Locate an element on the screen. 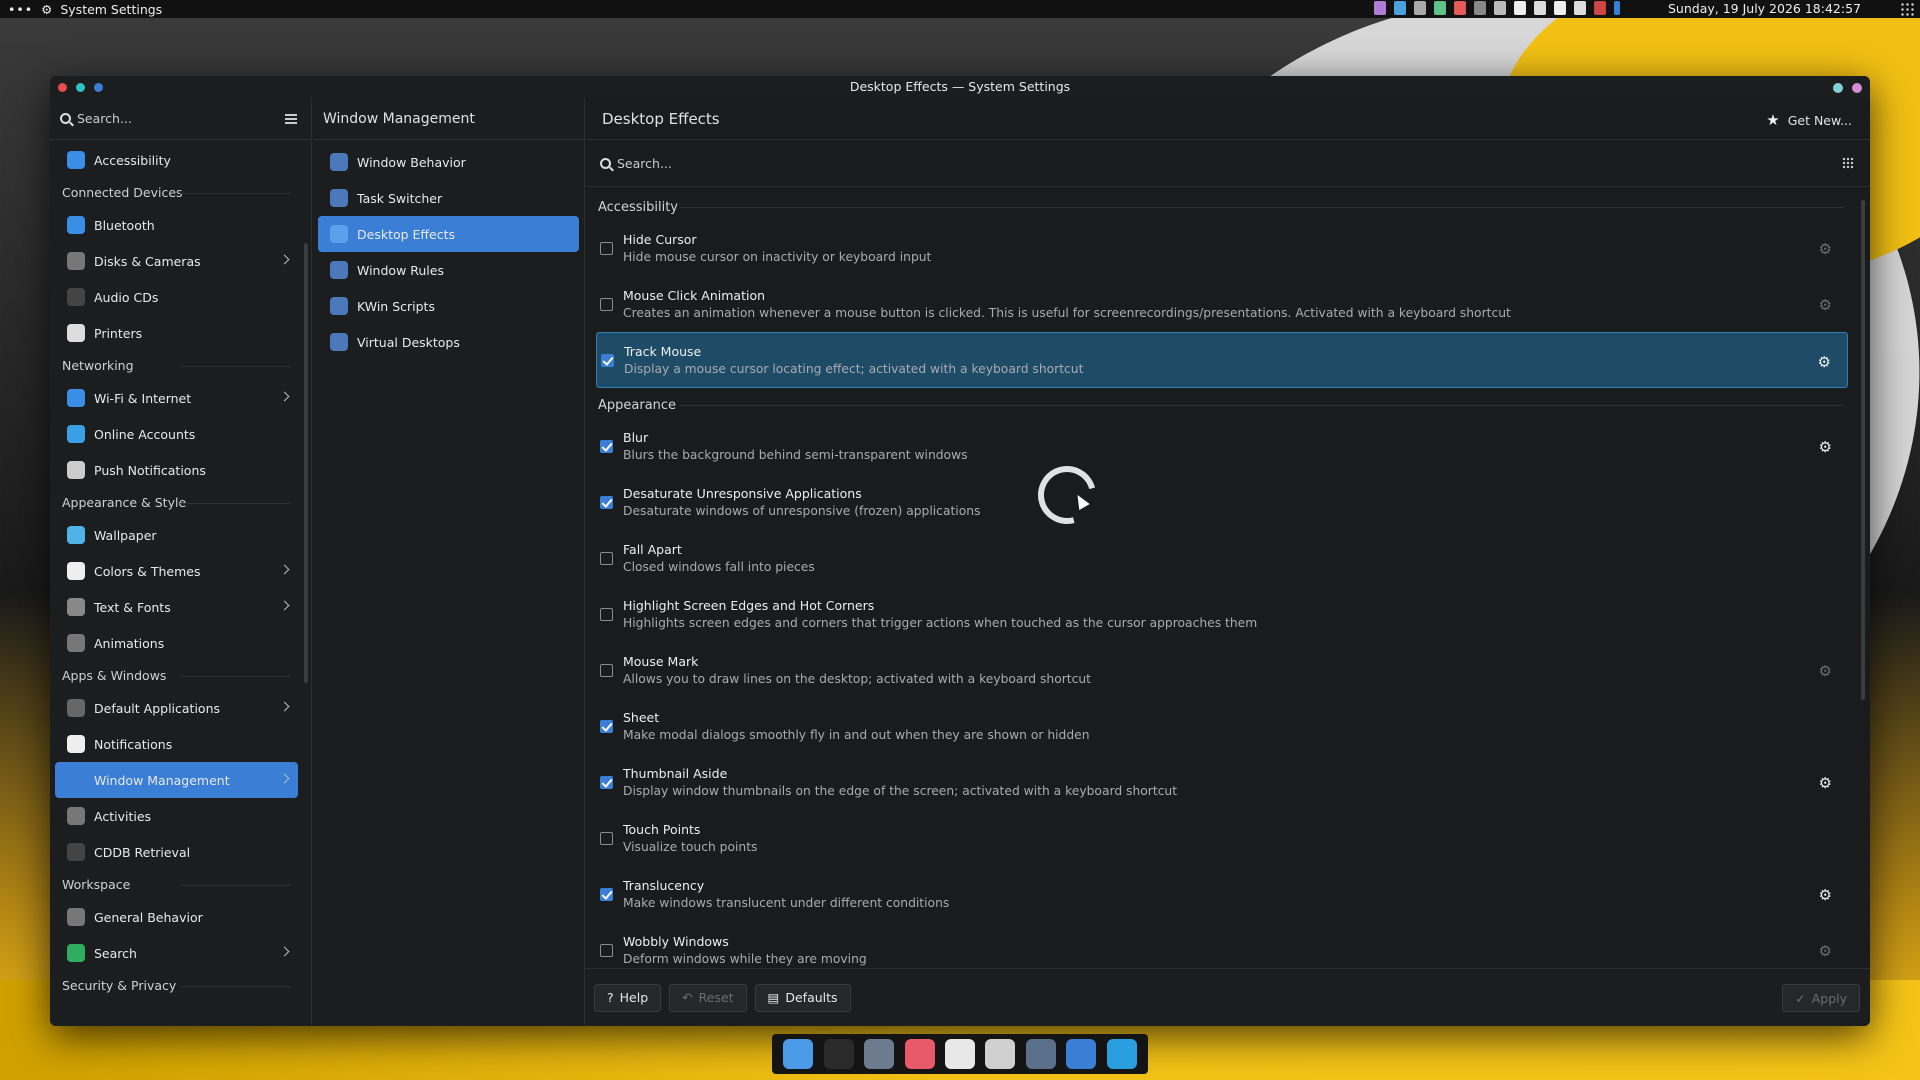 This screenshot has height=1080, width=1920. close-button is located at coordinates (62, 87).